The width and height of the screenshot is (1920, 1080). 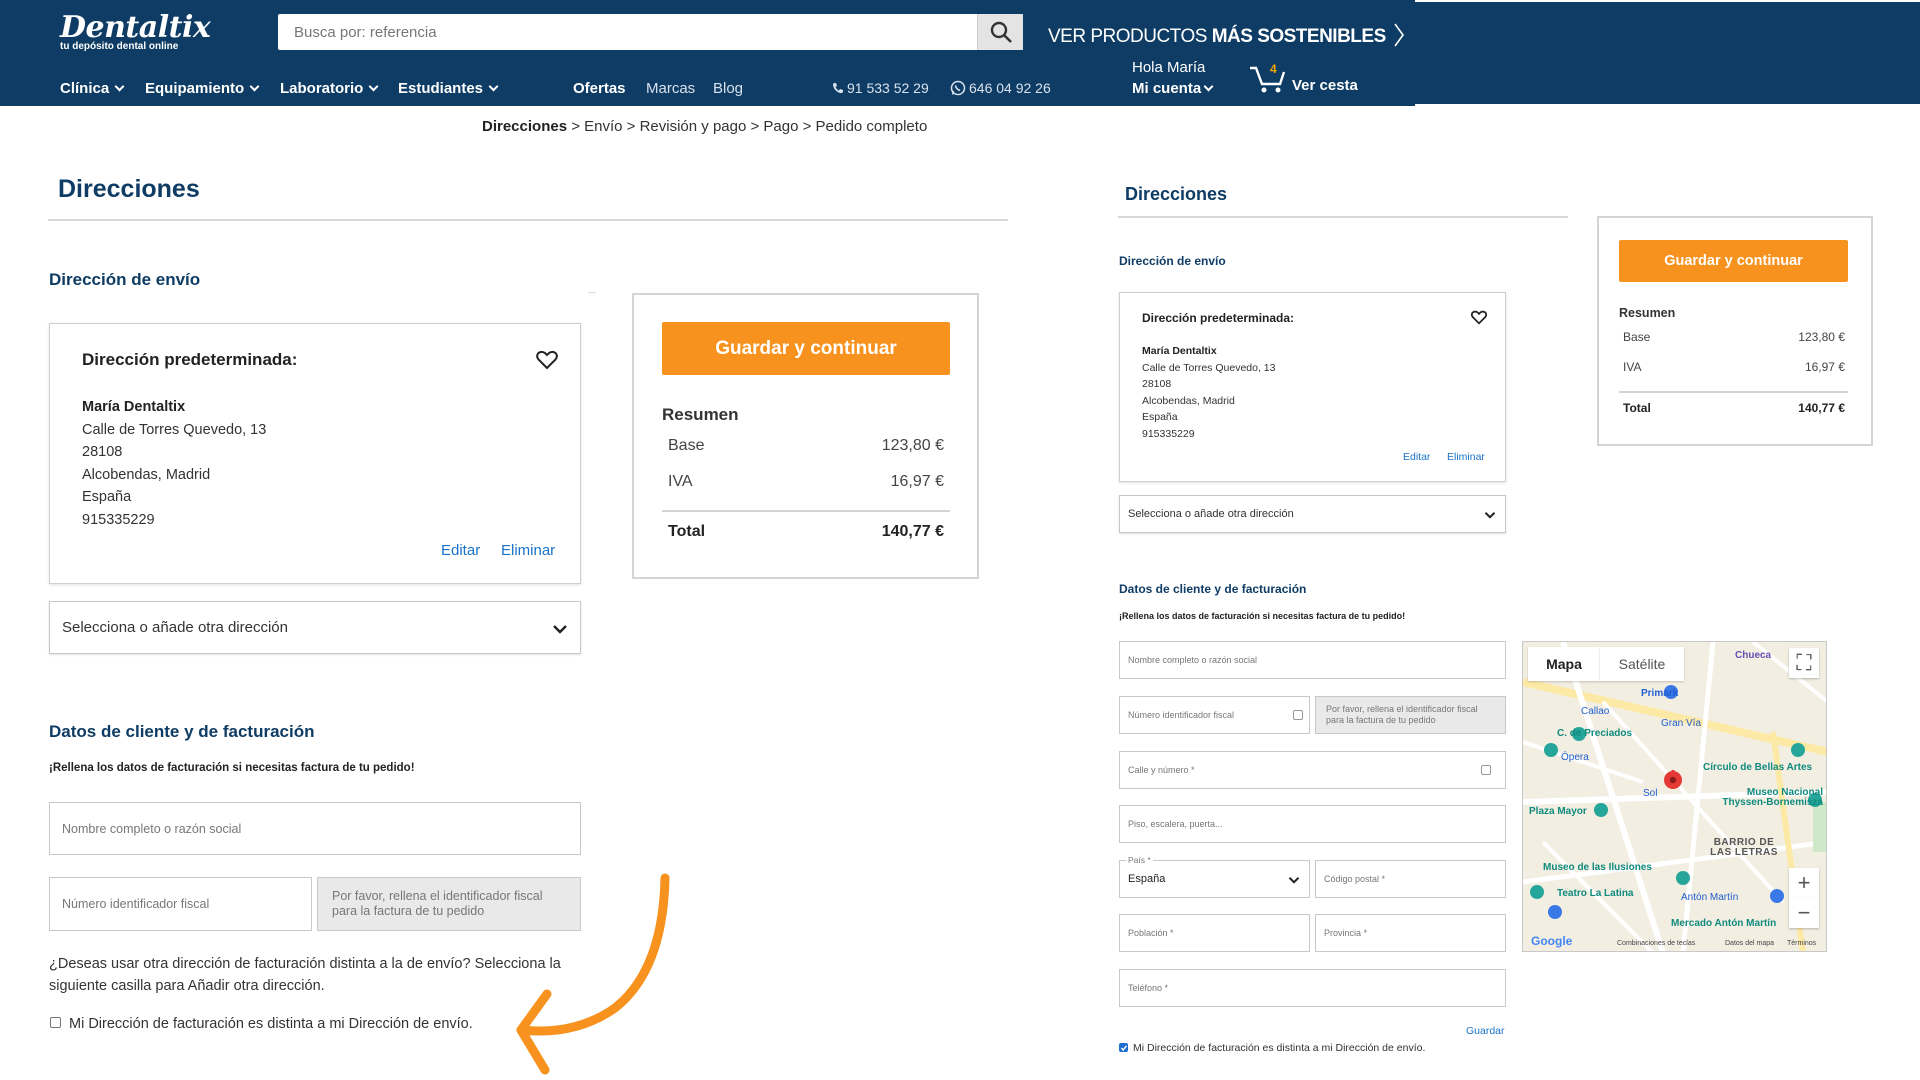 What do you see at coordinates (460, 550) in the screenshot?
I see `edit-address-link: Editar` at bounding box center [460, 550].